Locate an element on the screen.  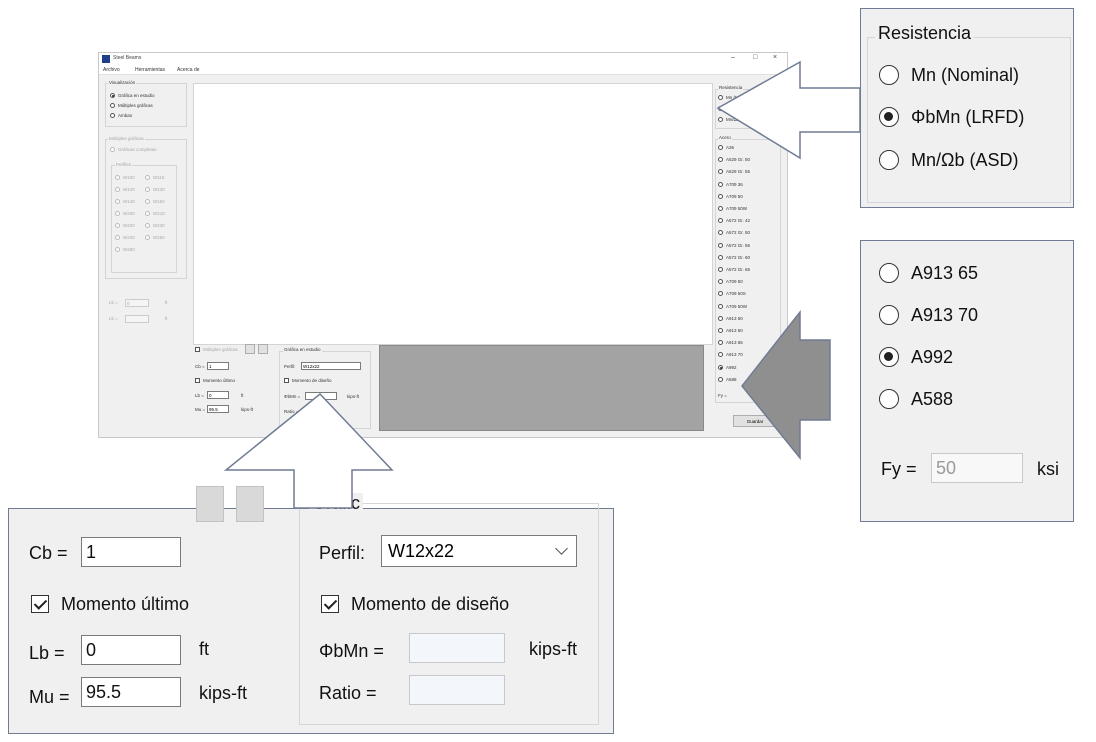
left-lb2-unit: ft is located at coordinates (166, 318).